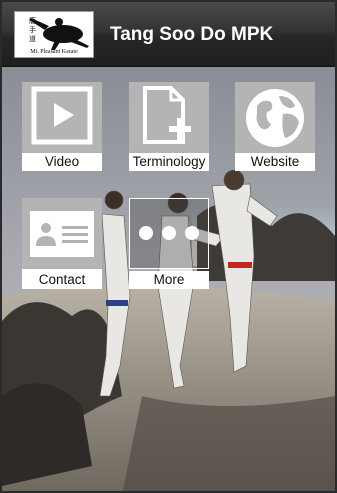 Image resolution: width=337 pixels, height=493 pixels. What do you see at coordinates (54, 52) in the screenshot?
I see `logo-caption: Mt. Pleasant Karate` at bounding box center [54, 52].